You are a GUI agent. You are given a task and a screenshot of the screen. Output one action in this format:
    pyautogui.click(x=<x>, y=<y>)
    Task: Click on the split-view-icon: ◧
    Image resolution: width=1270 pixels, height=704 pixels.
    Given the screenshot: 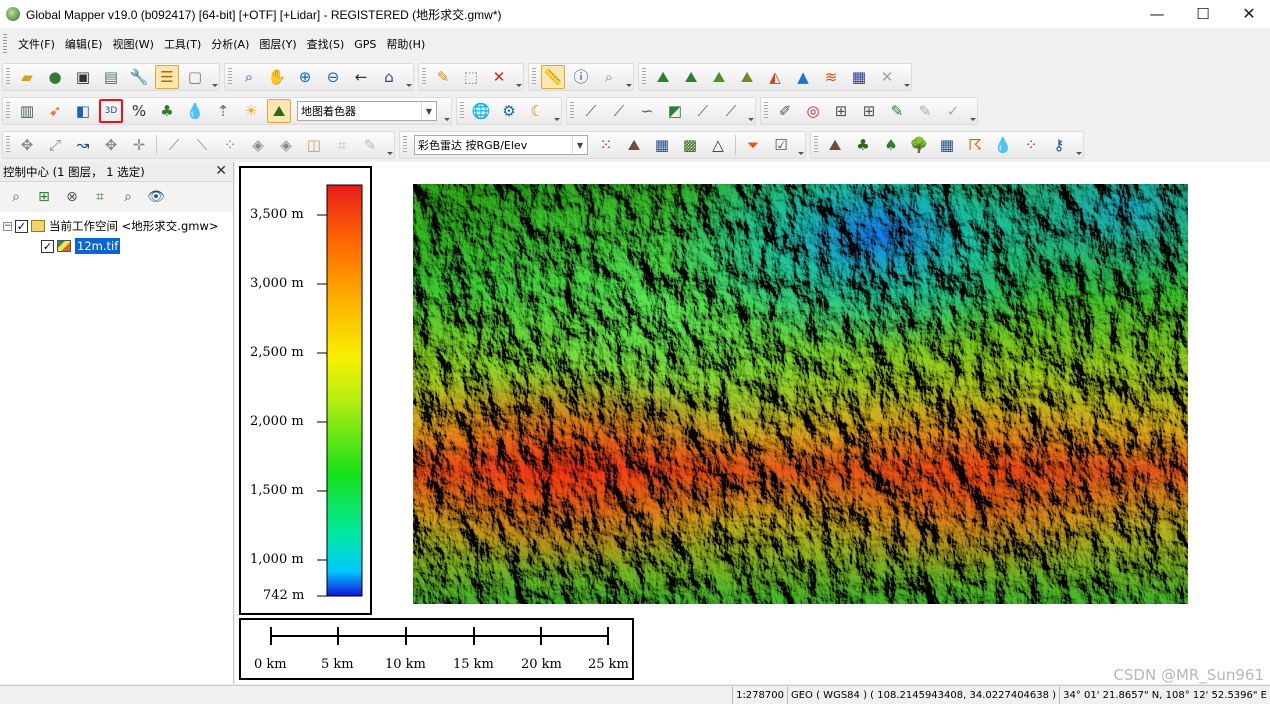 What is the action you would take?
    pyautogui.click(x=83, y=111)
    